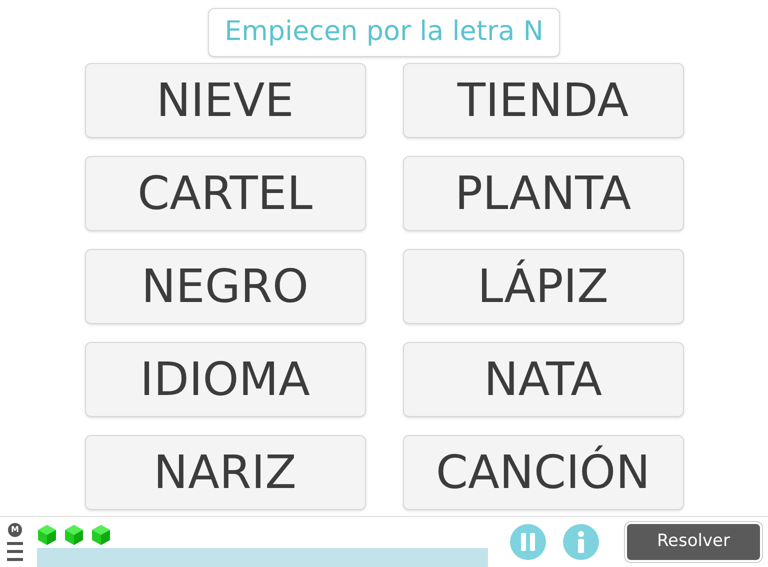  I want to click on word-card: CARTEL, so click(225, 193).